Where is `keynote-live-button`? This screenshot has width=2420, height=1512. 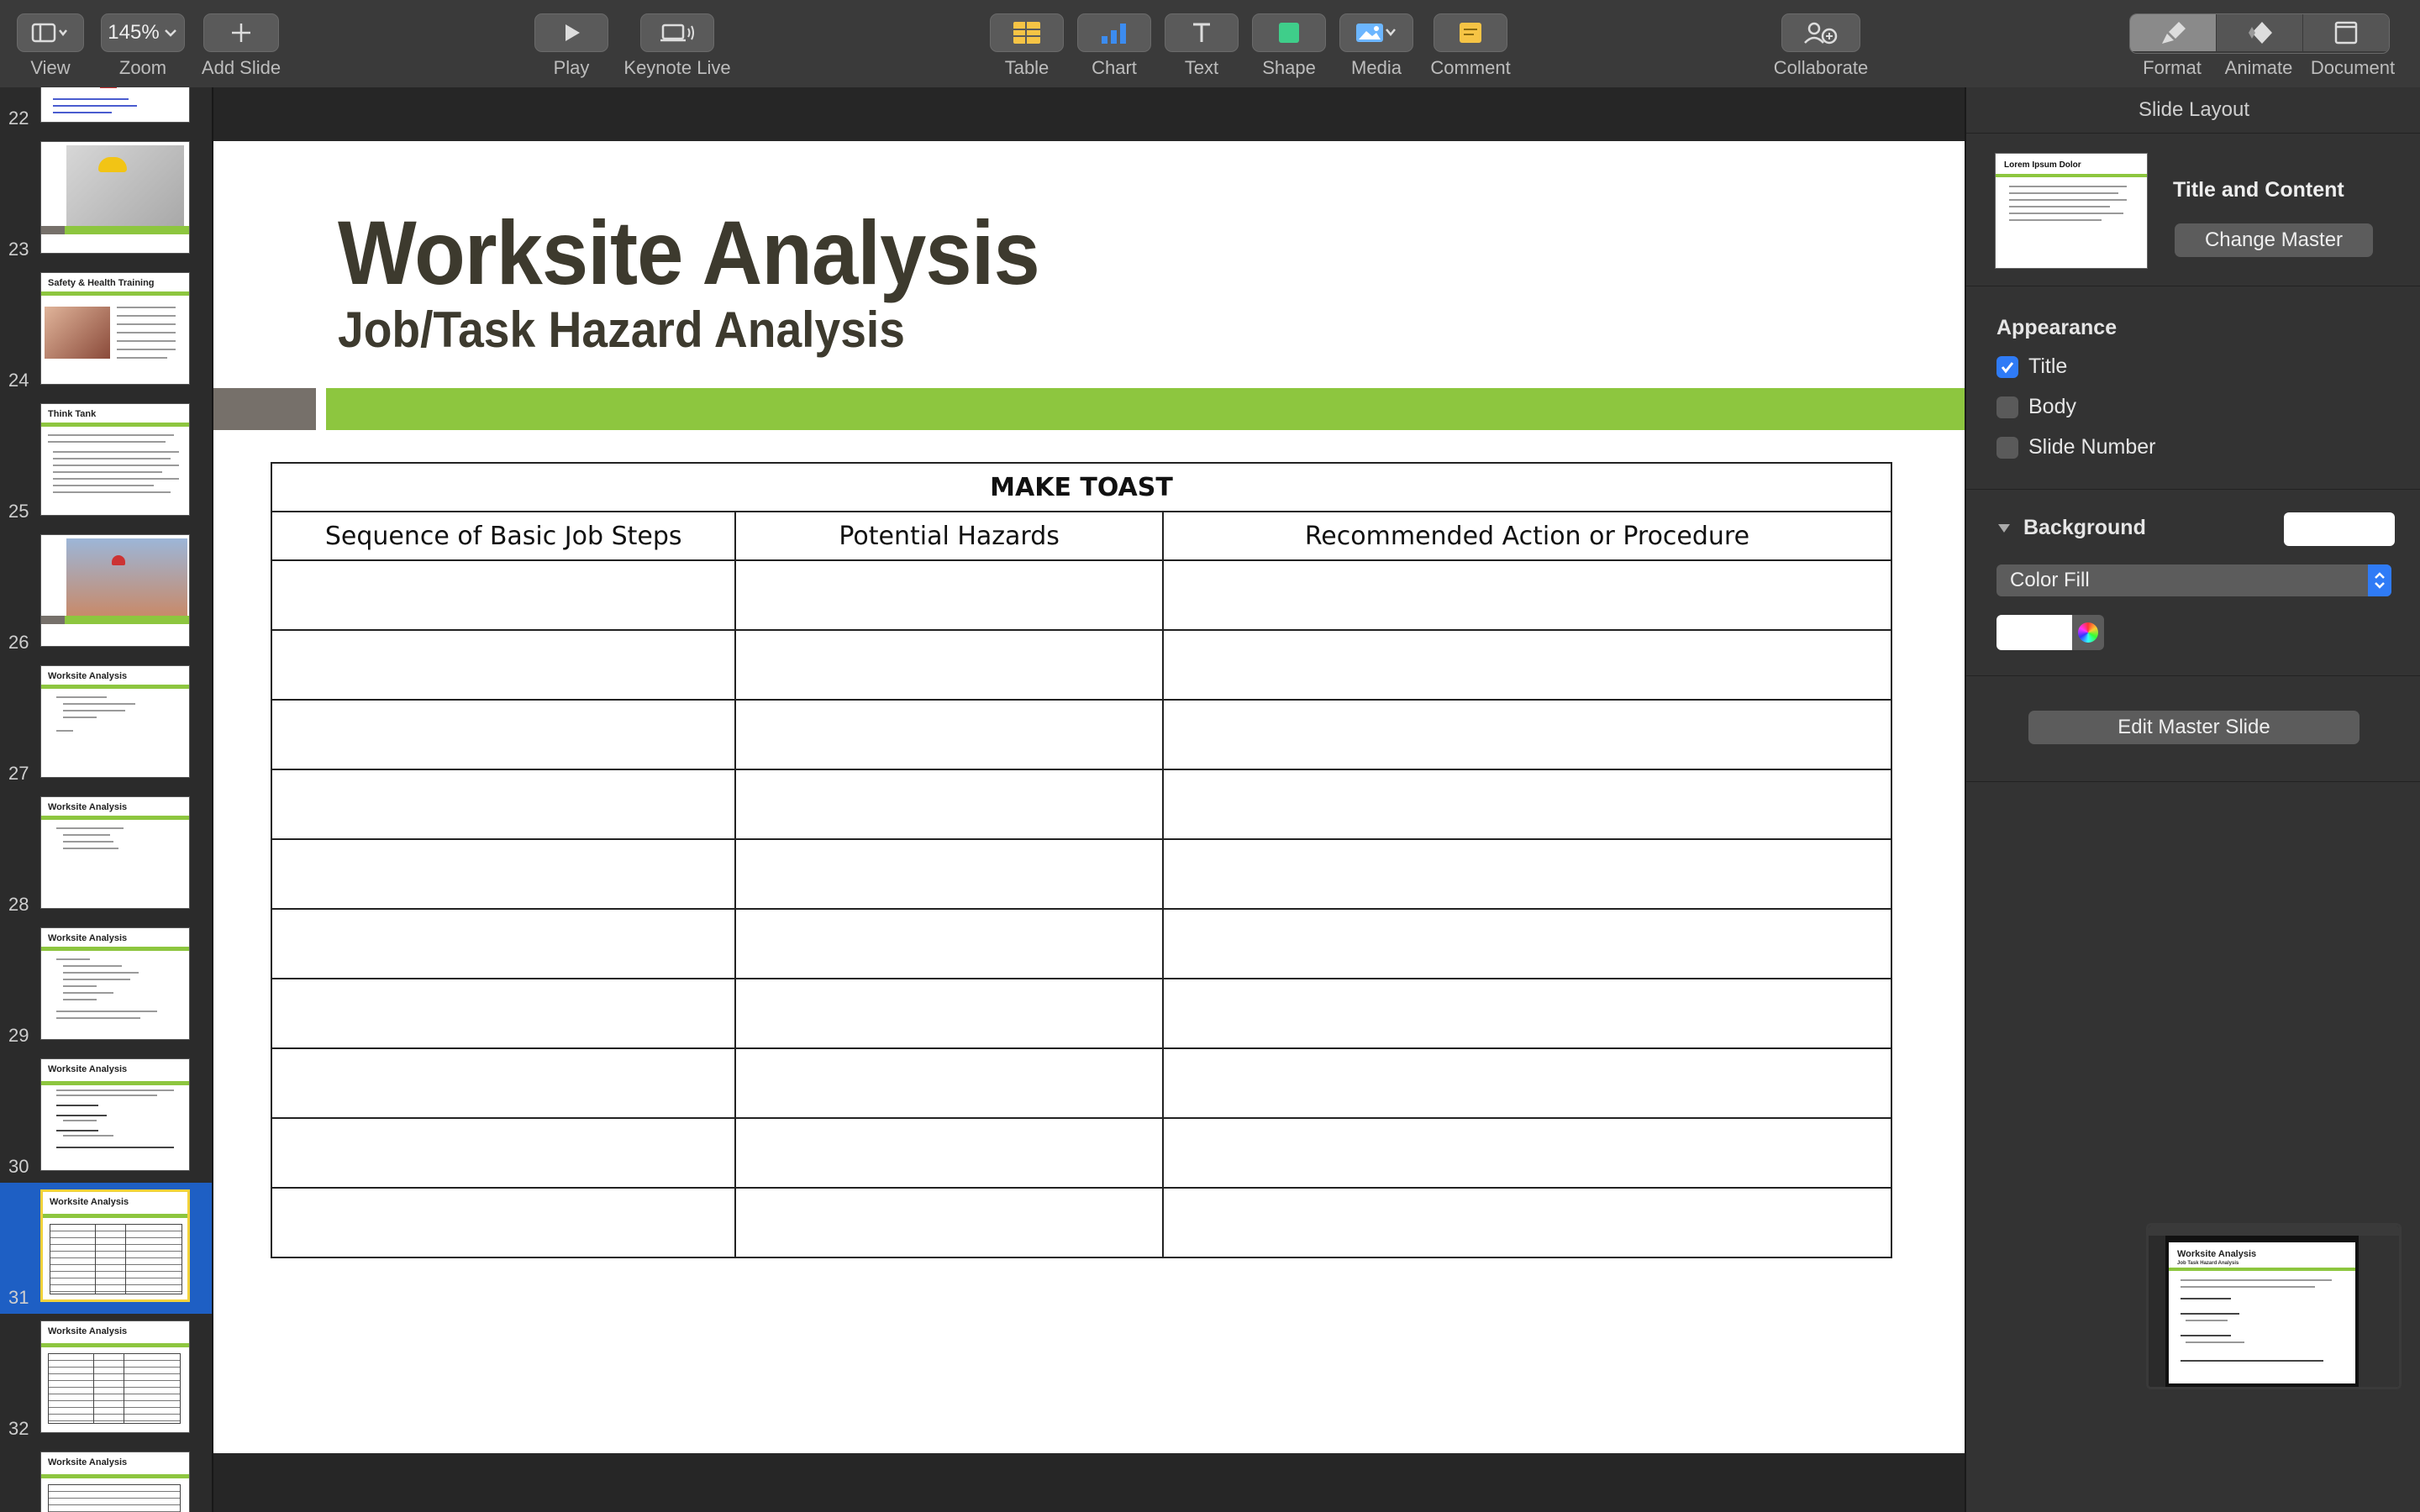
keynote-live-button is located at coordinates (677, 32).